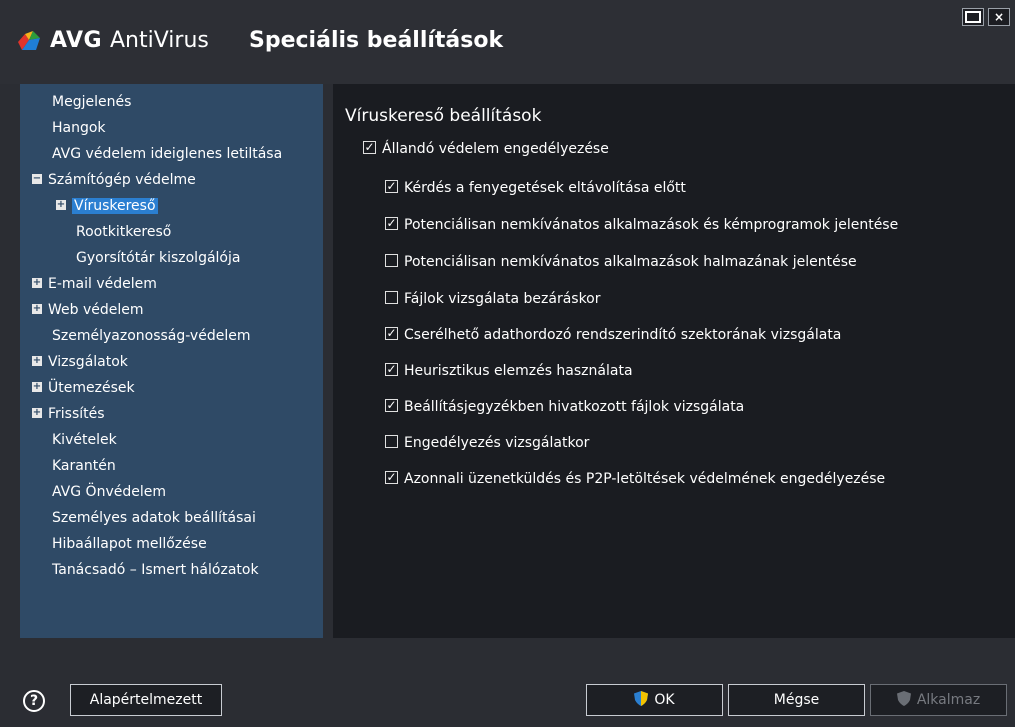 The height and width of the screenshot is (727, 1015). What do you see at coordinates (493, 299) in the screenshot?
I see `option-fajlok-bezaraskor: Fájlok vizsgálata bezáráskor` at bounding box center [493, 299].